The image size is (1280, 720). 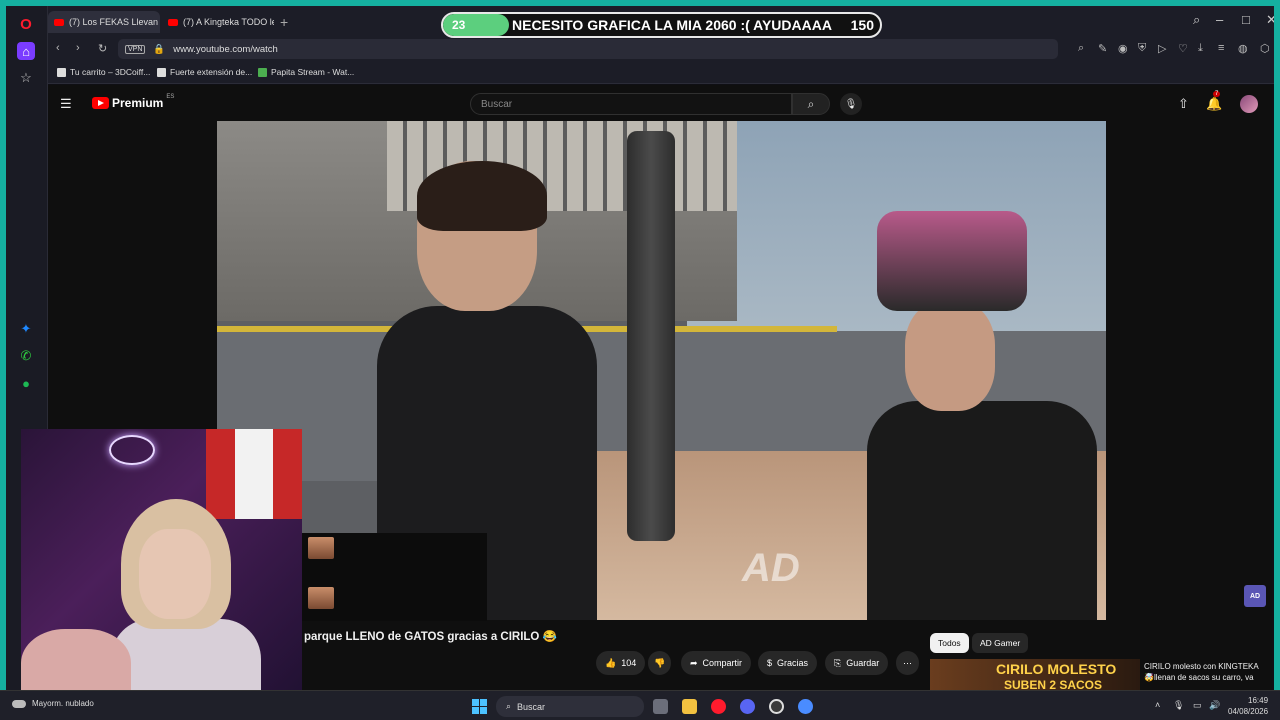 What do you see at coordinates (159, 49) in the screenshot?
I see `lock-icon: 🔒` at bounding box center [159, 49].